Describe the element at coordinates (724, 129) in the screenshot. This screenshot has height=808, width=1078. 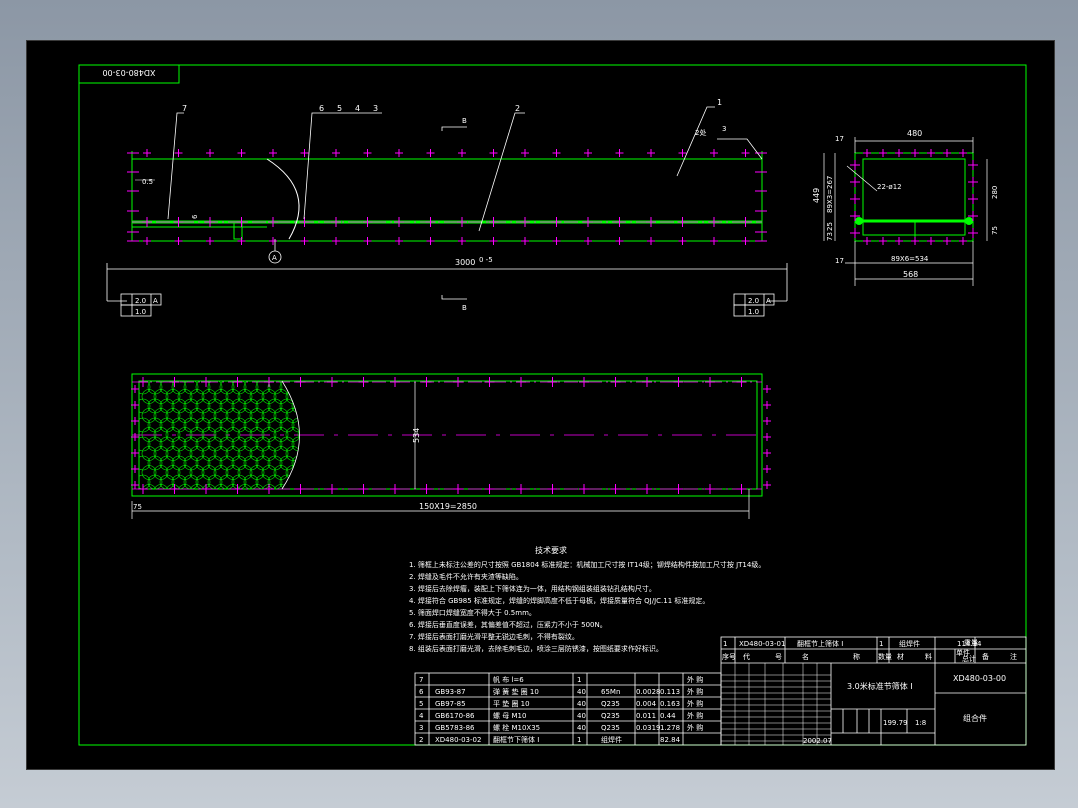
I see `weld-symbol: 3` at that location.